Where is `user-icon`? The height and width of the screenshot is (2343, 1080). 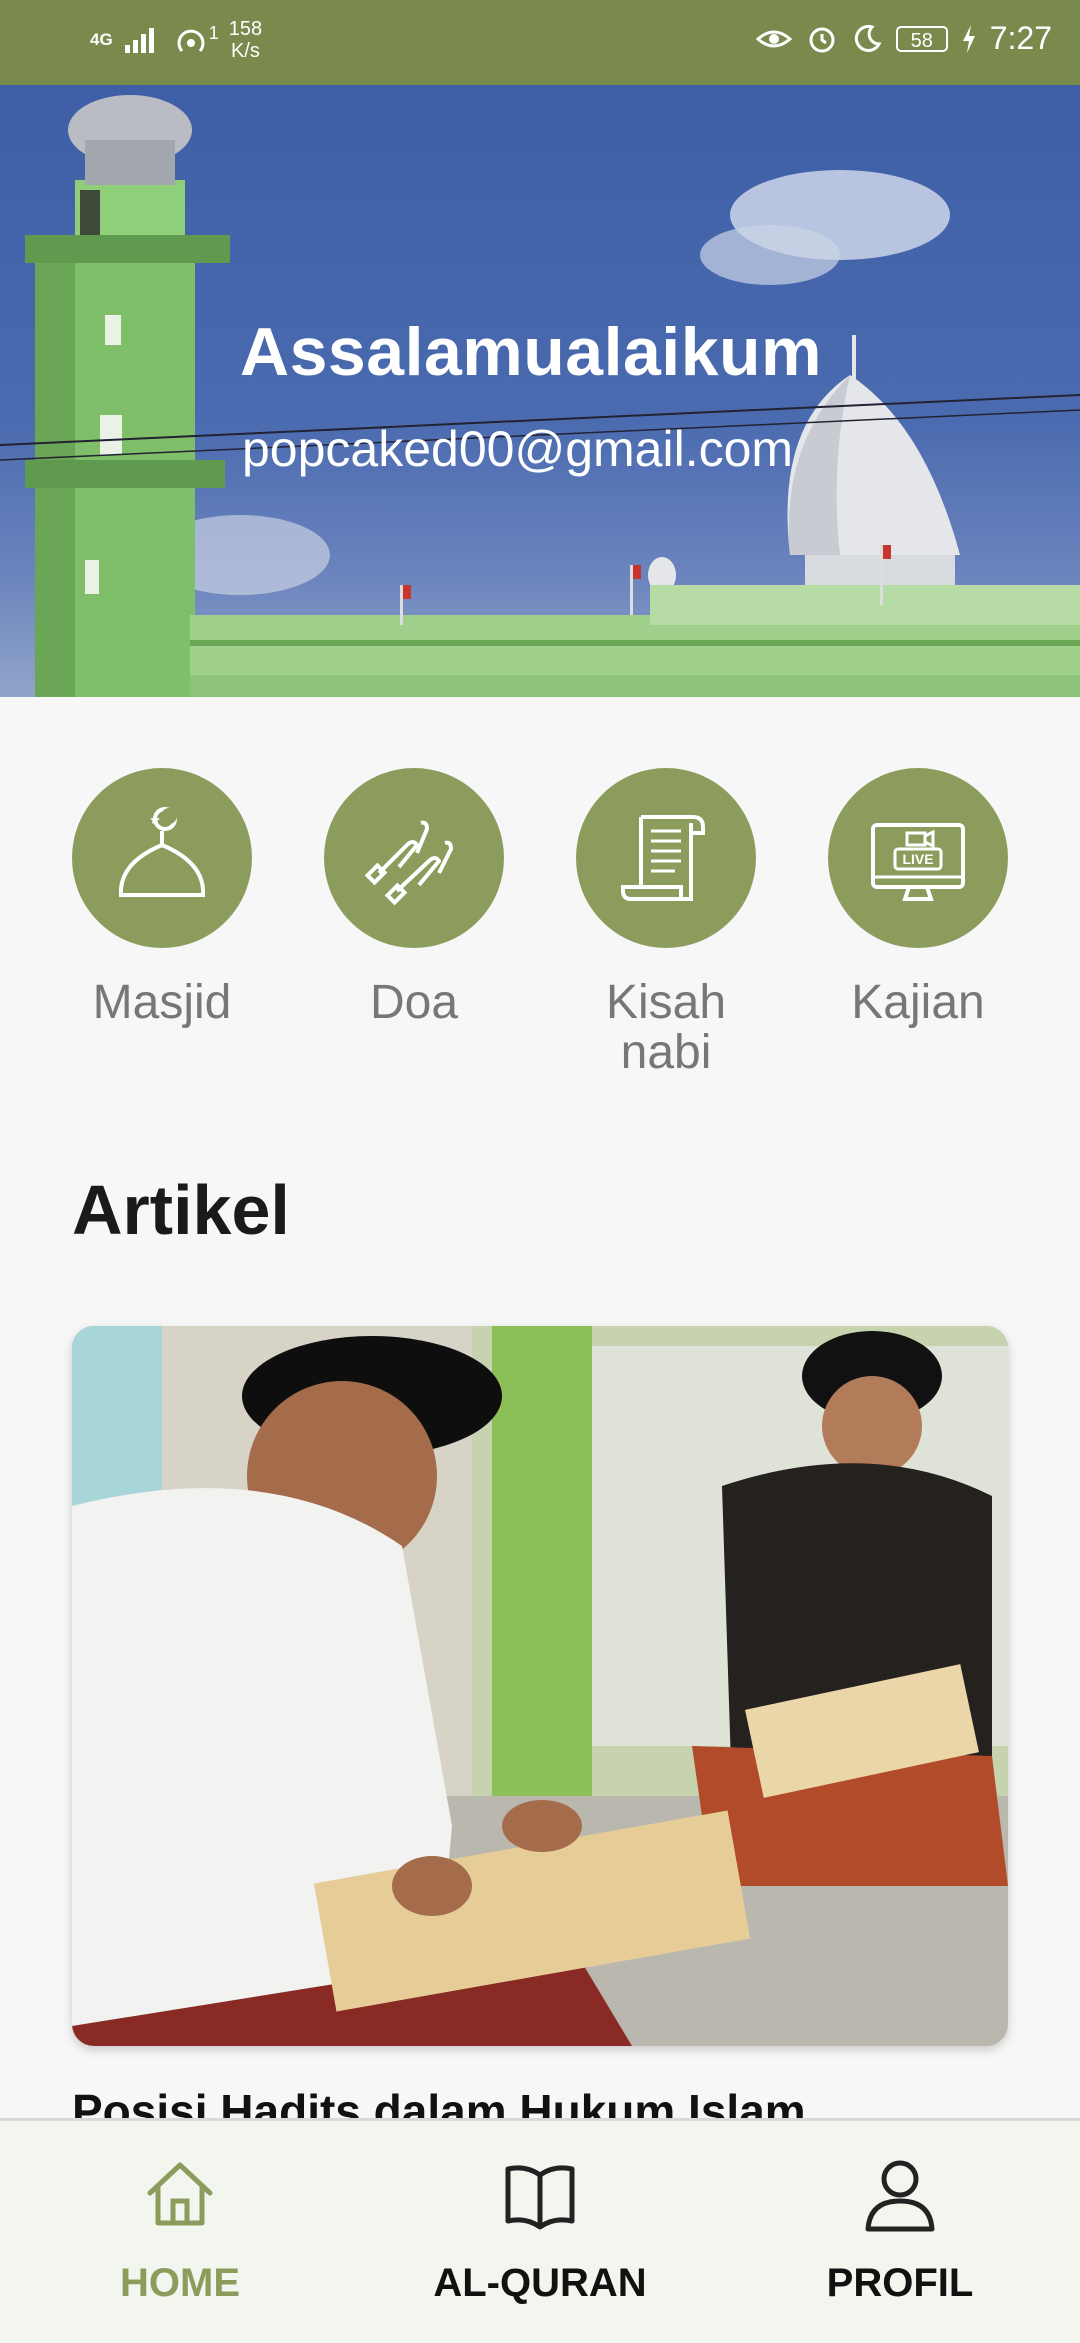
user-icon is located at coordinates (900, 2196).